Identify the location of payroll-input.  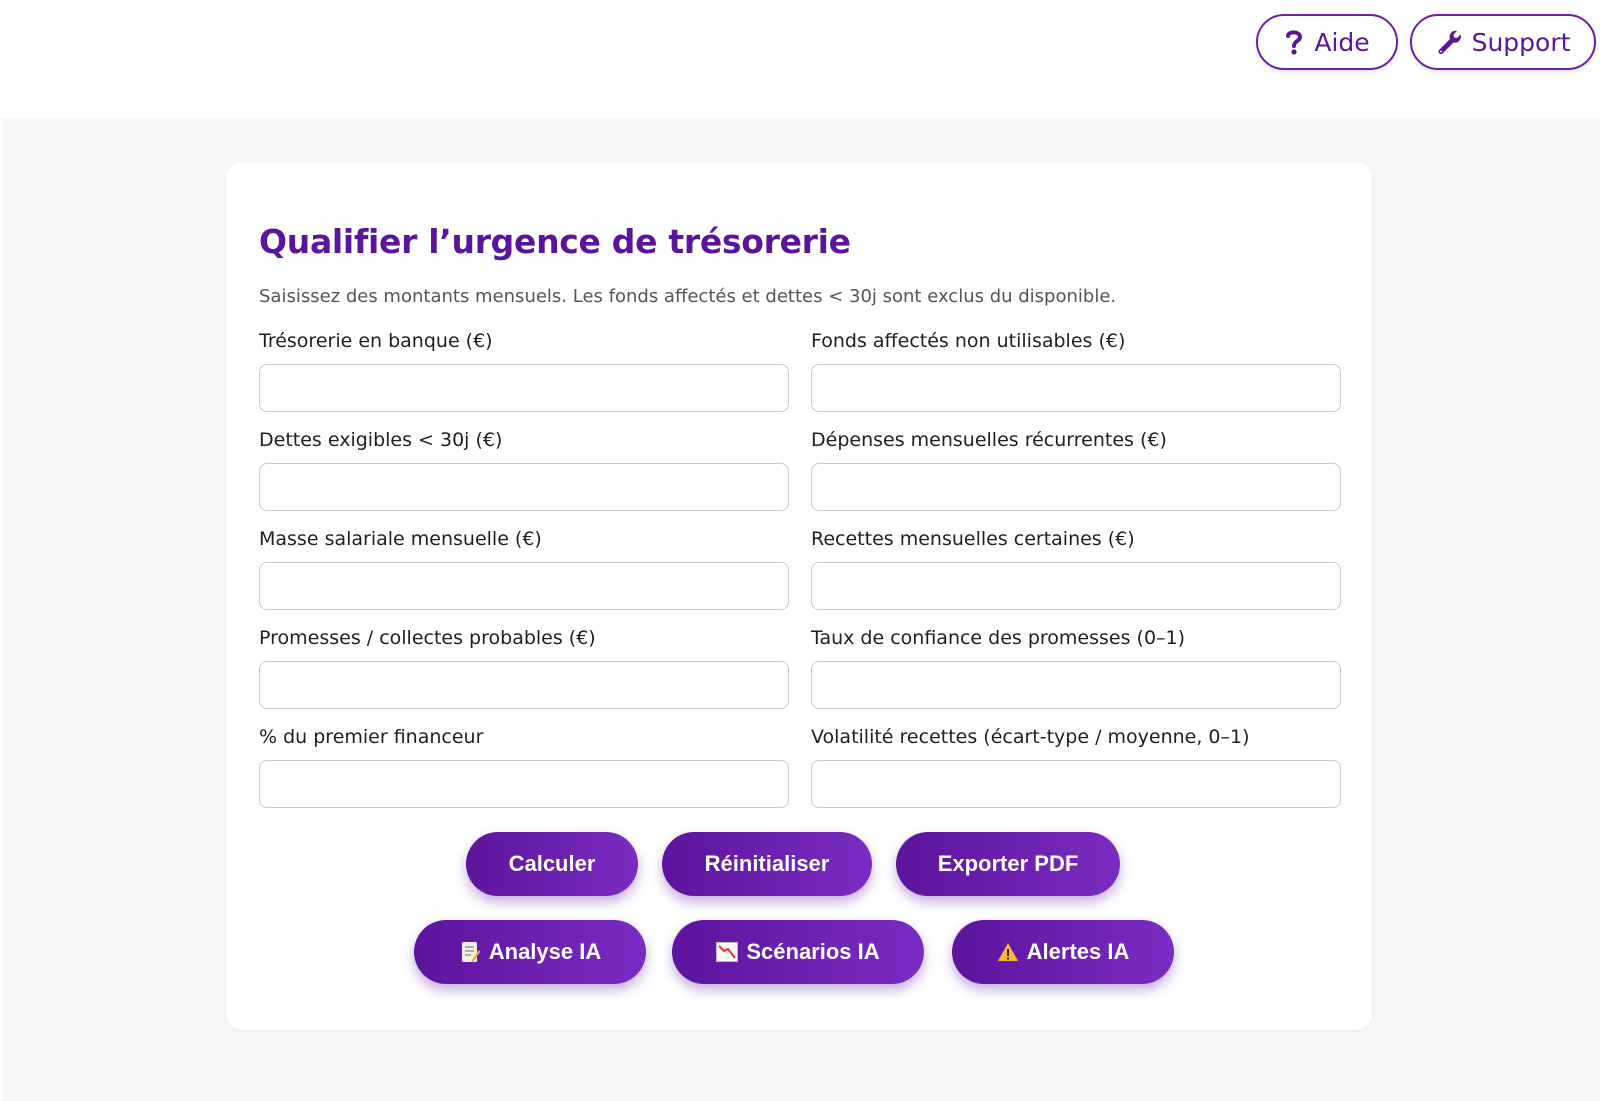
(524, 586).